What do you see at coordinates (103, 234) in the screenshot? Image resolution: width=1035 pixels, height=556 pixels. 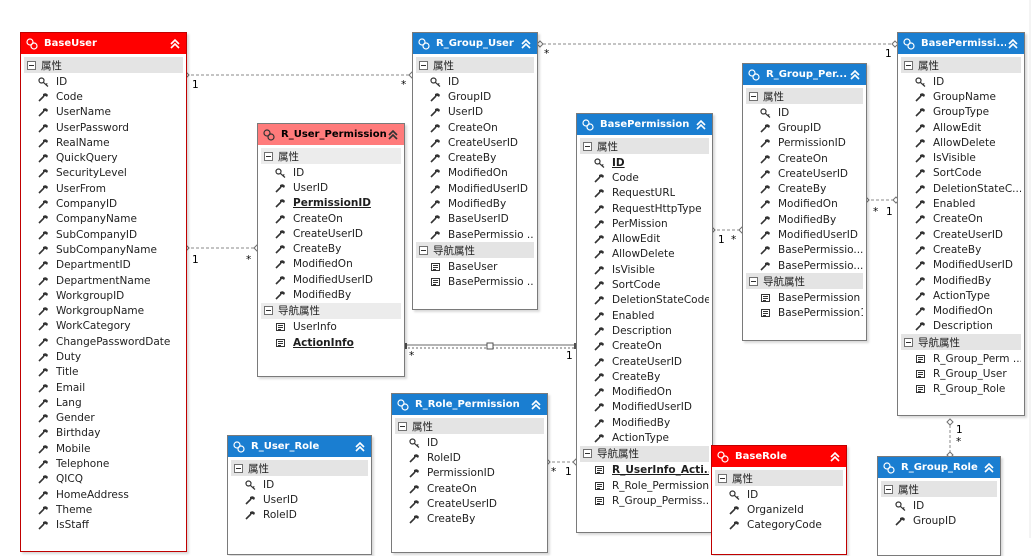 I see `property: SubCompanyID` at bounding box center [103, 234].